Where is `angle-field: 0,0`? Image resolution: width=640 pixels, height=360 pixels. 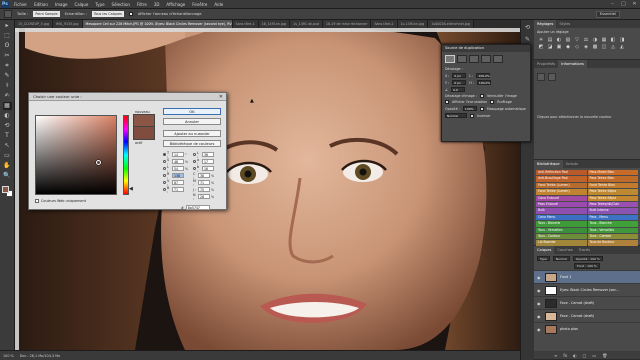
angle-field: 0,0 is located at coordinates (457, 89).